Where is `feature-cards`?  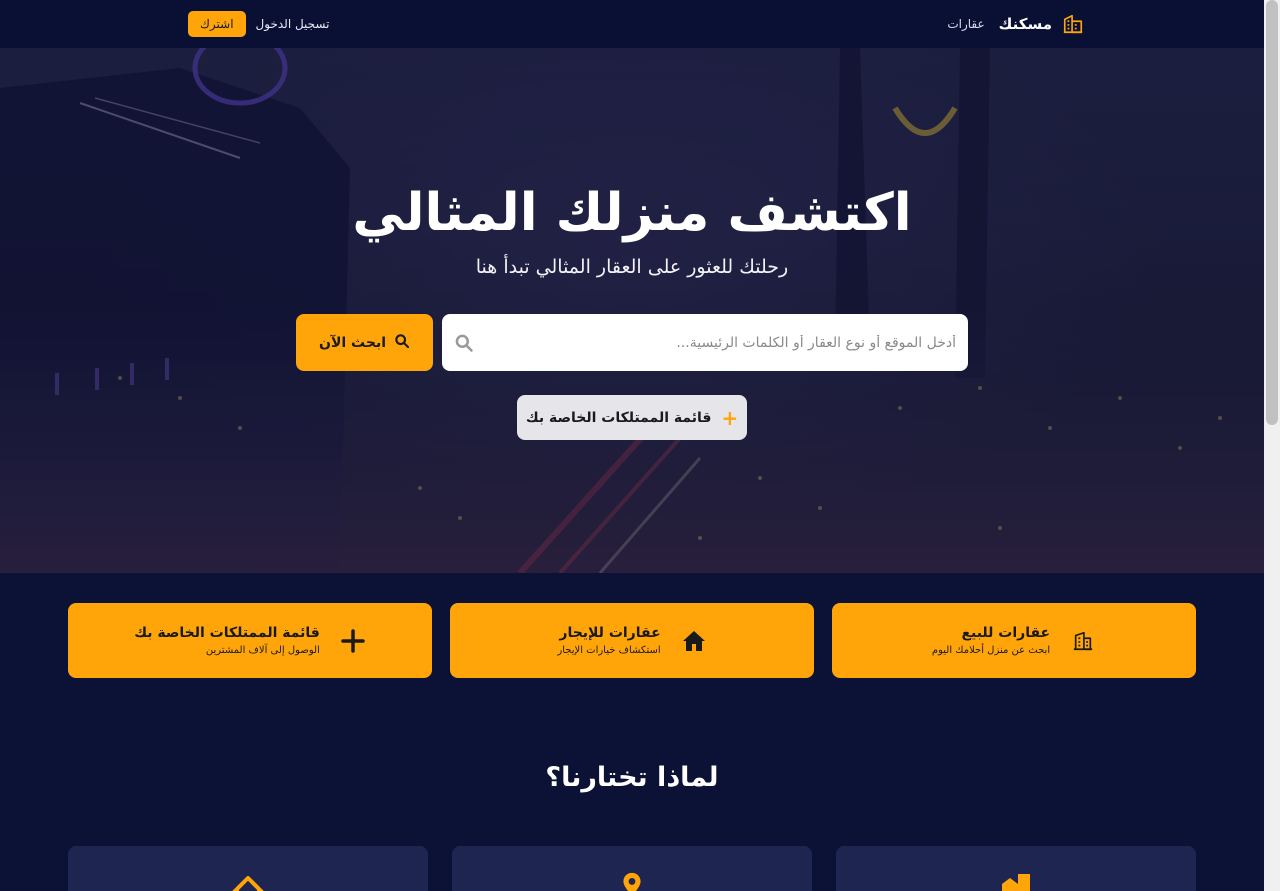 feature-cards is located at coordinates (632, 868).